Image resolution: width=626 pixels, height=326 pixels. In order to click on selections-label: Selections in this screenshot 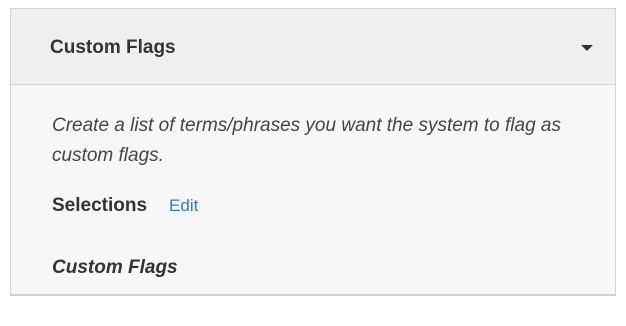, I will do `click(100, 205)`.